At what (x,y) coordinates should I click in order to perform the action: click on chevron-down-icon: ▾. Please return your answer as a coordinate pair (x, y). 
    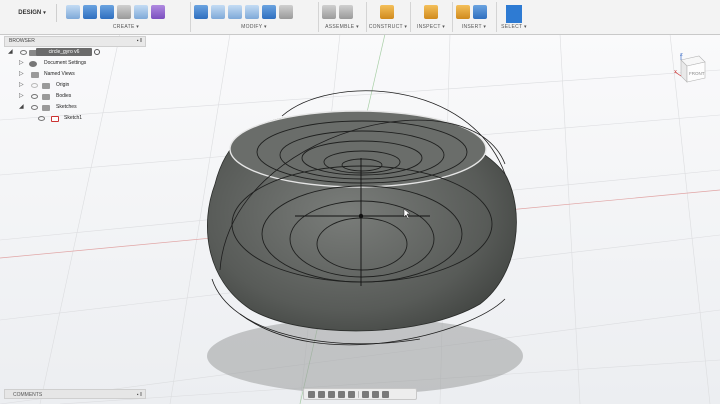
    Looking at the image, I should click on (44, 13).